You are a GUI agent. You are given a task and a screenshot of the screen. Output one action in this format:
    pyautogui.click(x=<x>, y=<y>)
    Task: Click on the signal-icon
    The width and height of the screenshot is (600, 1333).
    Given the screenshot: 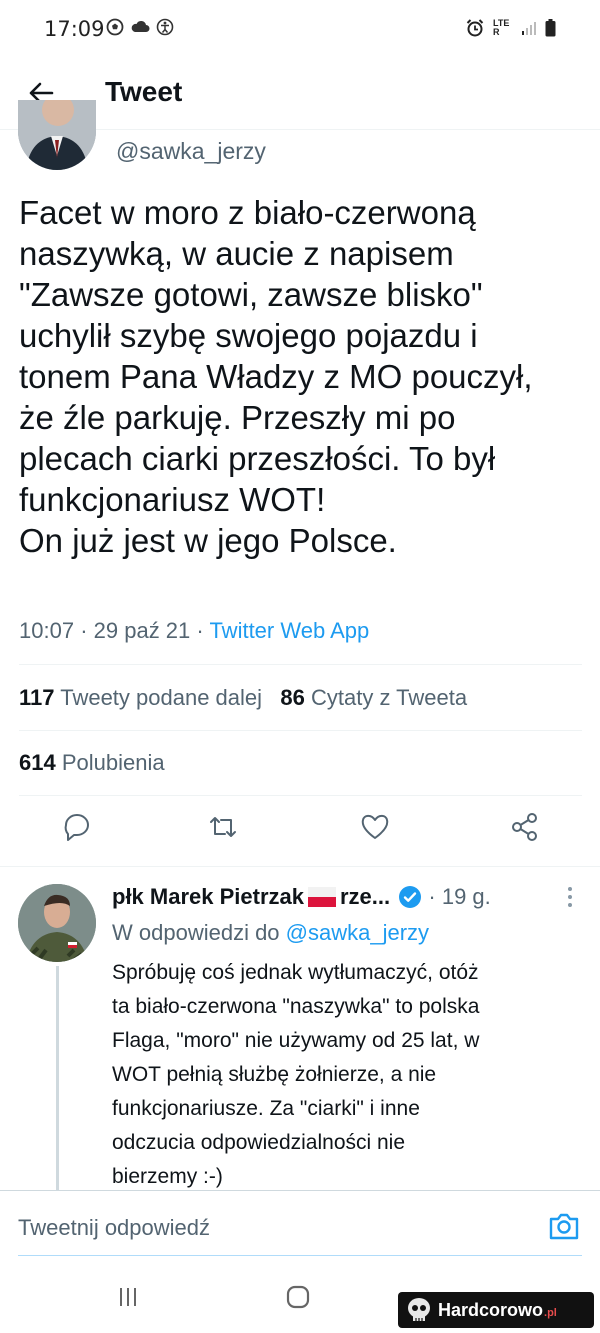 What is the action you would take?
    pyautogui.click(x=529, y=28)
    